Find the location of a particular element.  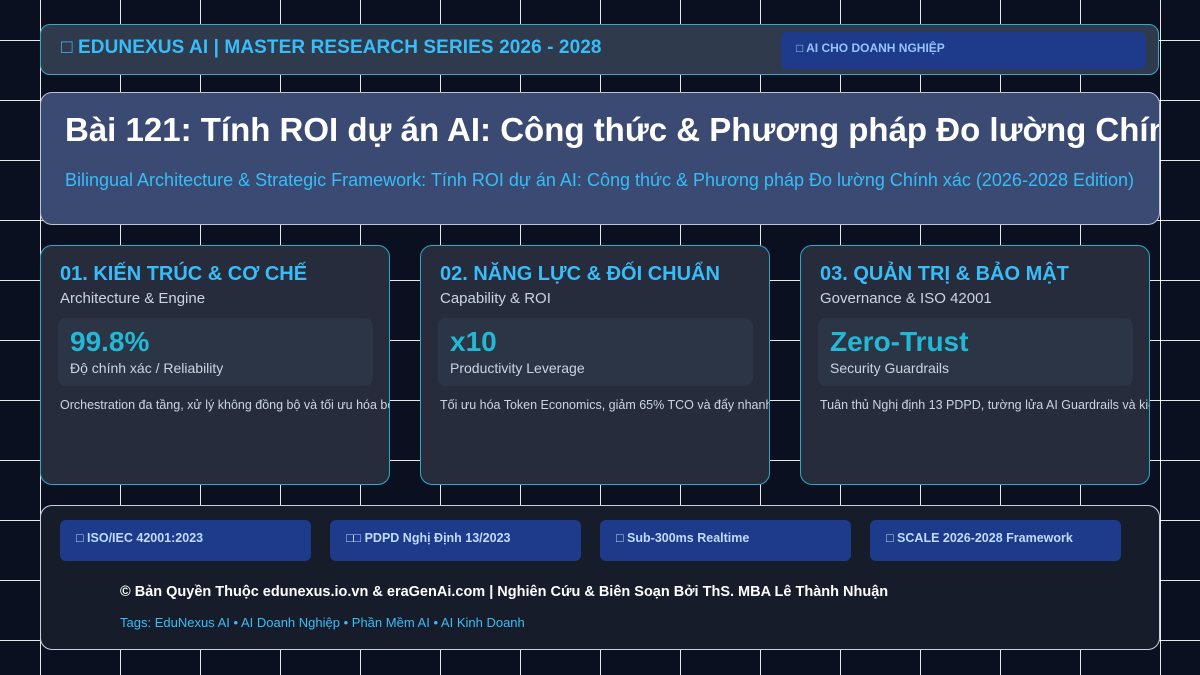

card-subtitle: Capability & ROI is located at coordinates (495, 298).